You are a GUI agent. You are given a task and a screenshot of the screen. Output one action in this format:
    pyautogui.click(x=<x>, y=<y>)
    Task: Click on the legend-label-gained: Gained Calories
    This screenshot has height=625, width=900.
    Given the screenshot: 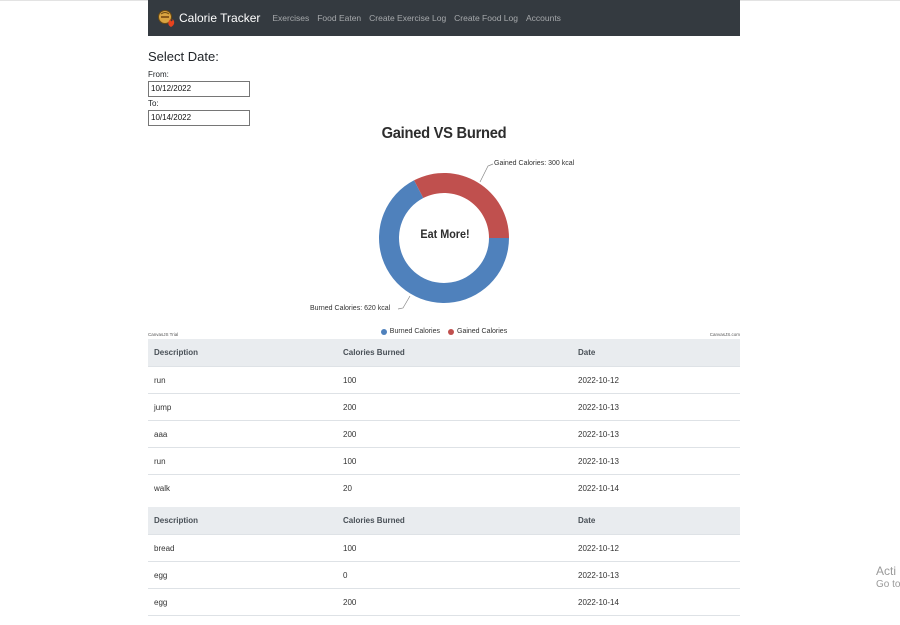 What is the action you would take?
    pyautogui.click(x=482, y=331)
    